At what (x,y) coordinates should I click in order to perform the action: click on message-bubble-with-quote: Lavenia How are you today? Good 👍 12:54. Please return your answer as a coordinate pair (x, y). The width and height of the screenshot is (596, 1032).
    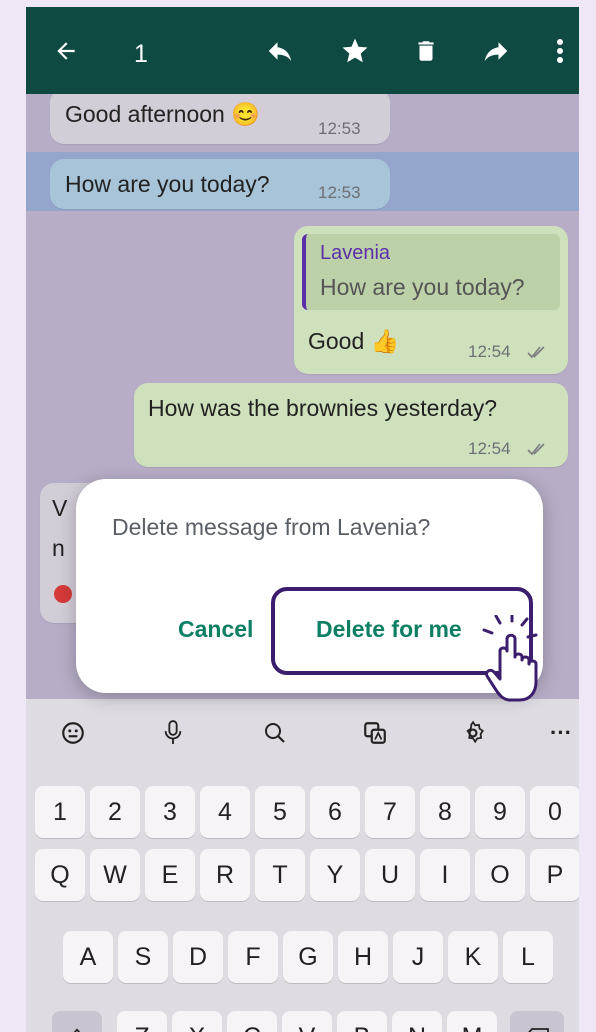
    Looking at the image, I should click on (431, 300).